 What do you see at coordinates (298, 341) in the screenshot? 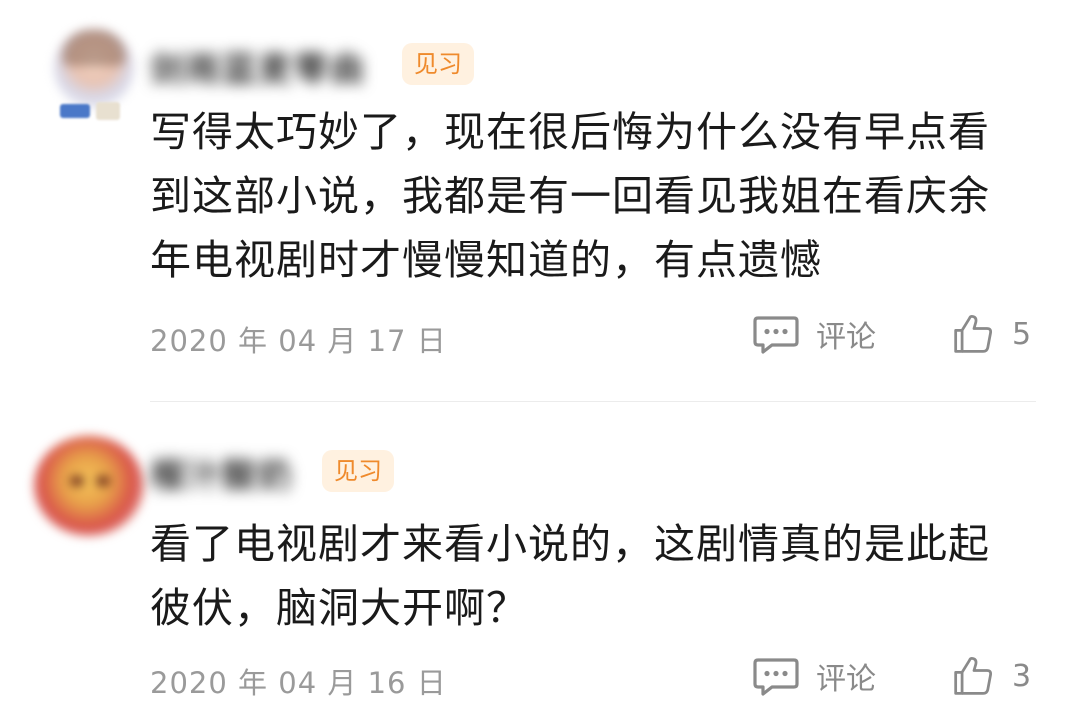
I see `comment-date: 2020 年 04 月 17 日` at bounding box center [298, 341].